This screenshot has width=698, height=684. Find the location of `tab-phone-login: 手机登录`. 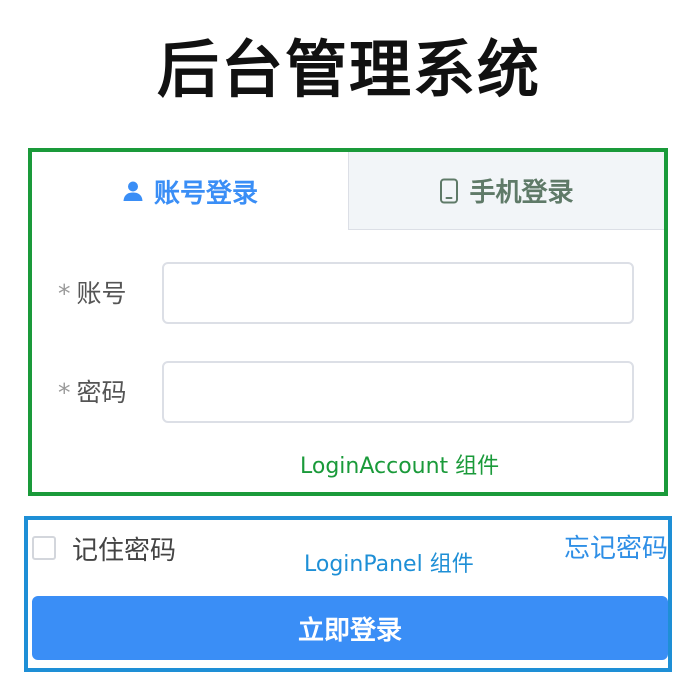

tab-phone-login: 手机登录 is located at coordinates (506, 191).